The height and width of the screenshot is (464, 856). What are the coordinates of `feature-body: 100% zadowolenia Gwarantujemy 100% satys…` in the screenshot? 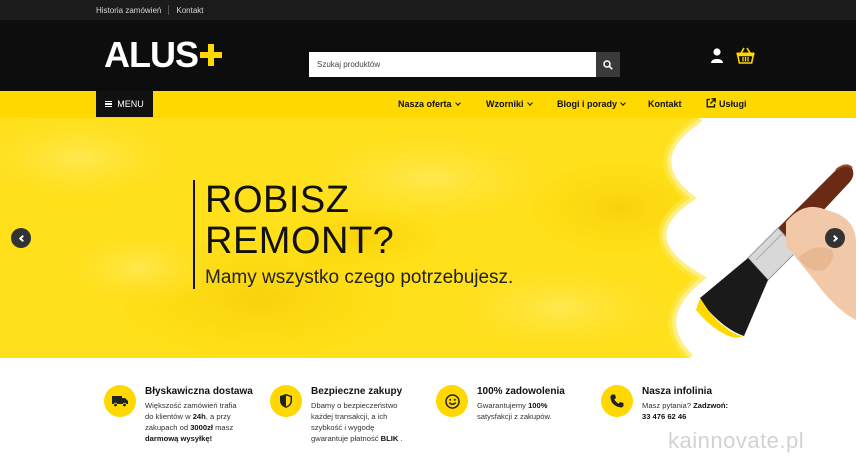 It's located at (521, 403).